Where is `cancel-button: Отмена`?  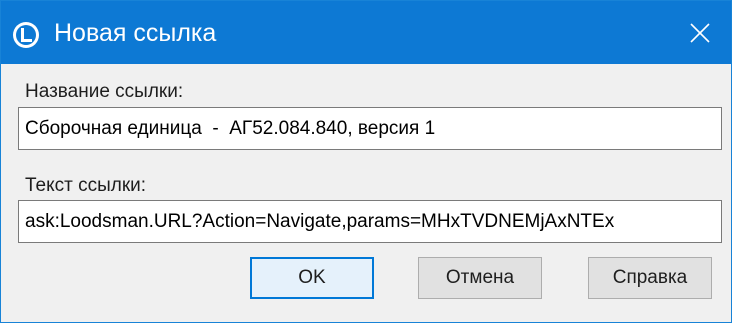
cancel-button: Отмена is located at coordinates (480, 278).